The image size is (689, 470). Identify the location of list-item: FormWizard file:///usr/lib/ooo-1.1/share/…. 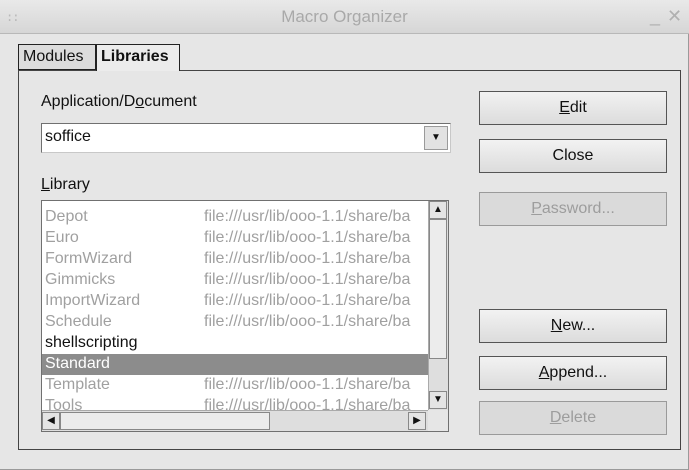
(235, 259).